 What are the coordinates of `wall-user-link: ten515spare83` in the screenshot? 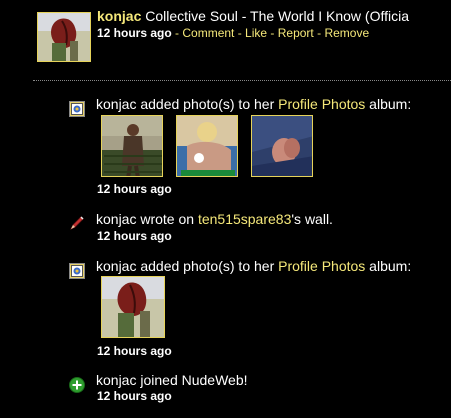 It's located at (244, 219).